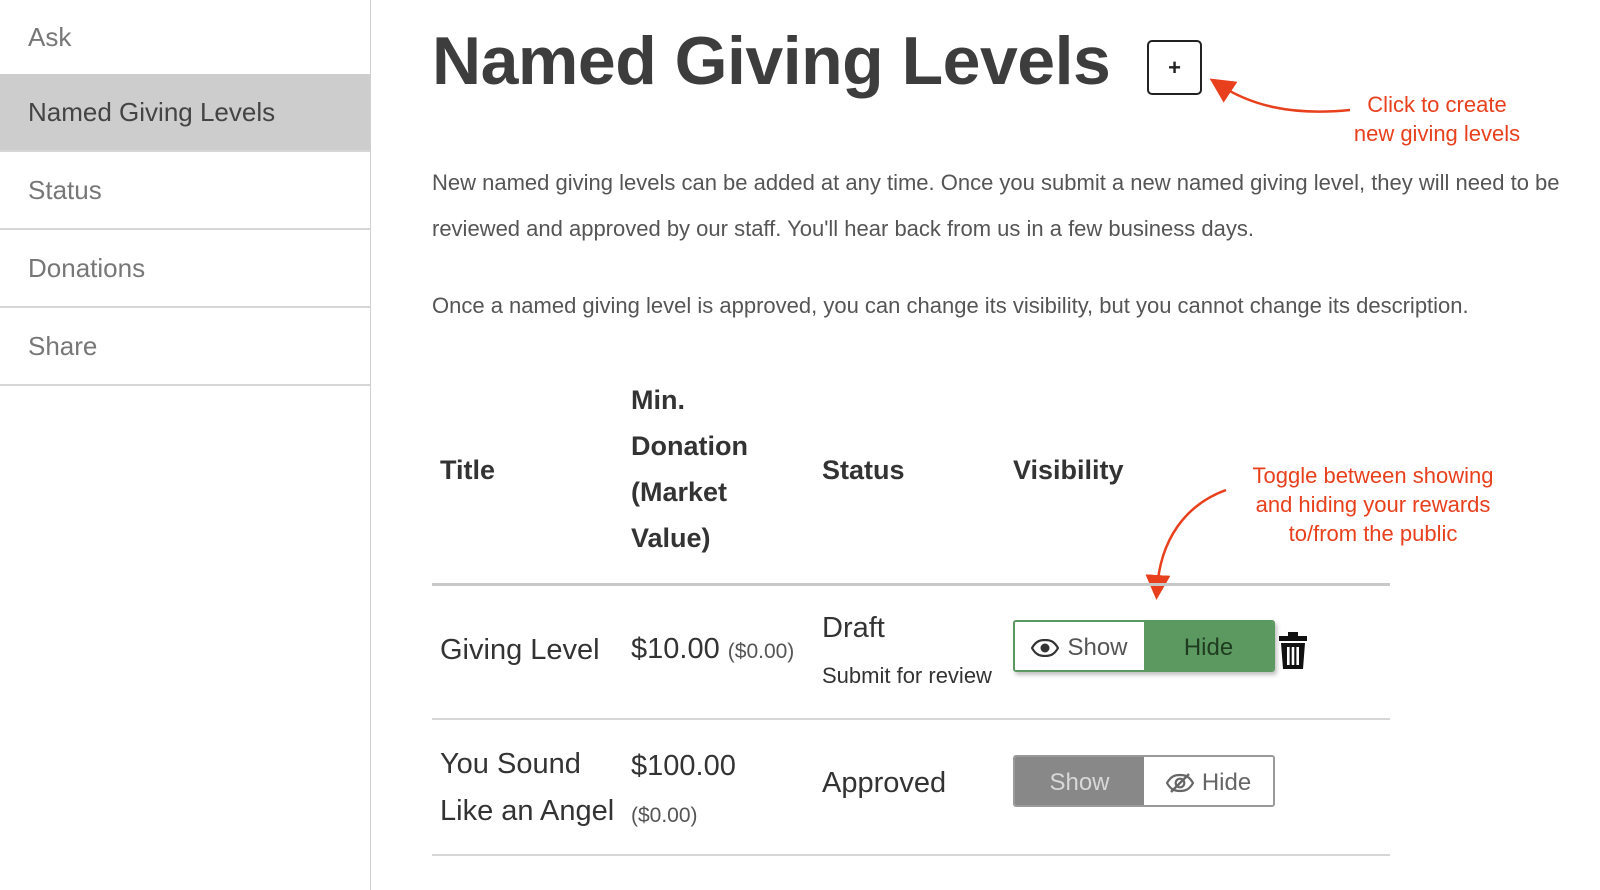 The height and width of the screenshot is (890, 1600). Describe the element at coordinates (185, 37) in the screenshot. I see `sidebar-item-ask: Ask` at that location.